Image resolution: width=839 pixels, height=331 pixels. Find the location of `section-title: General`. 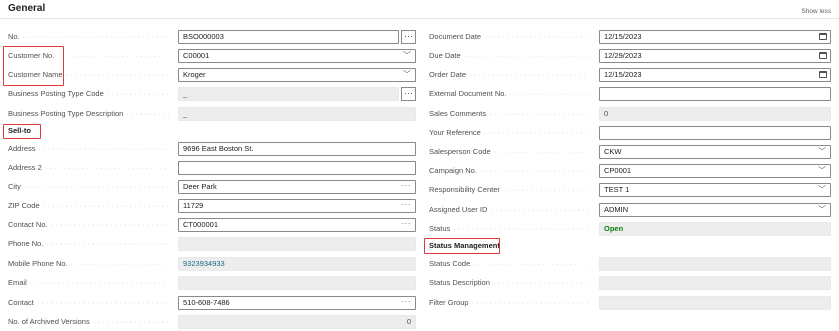

section-title: General is located at coordinates (27, 8).